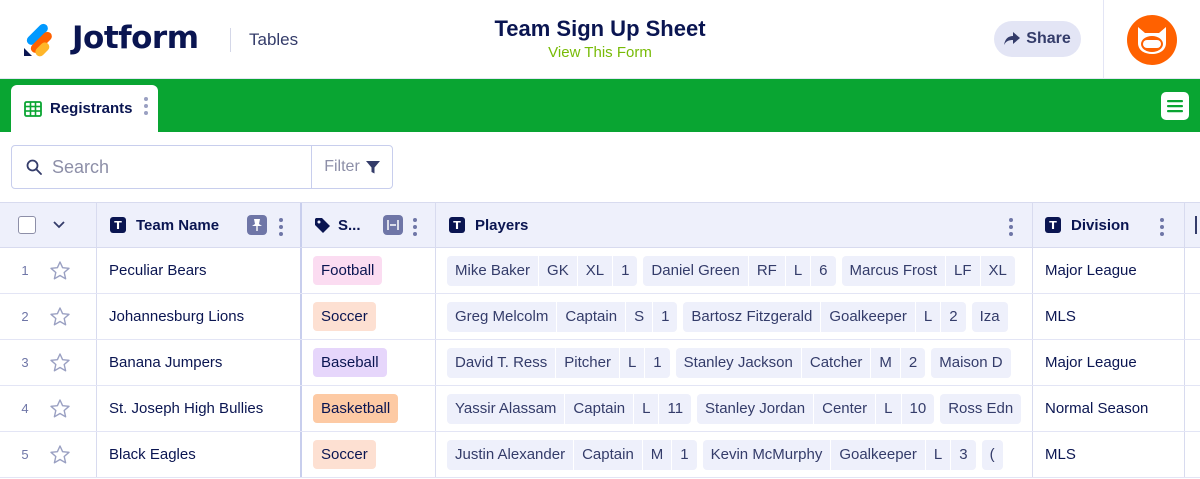 The width and height of the screenshot is (1200, 479). I want to click on cell-team-name: Black Eagles, so click(199, 454).